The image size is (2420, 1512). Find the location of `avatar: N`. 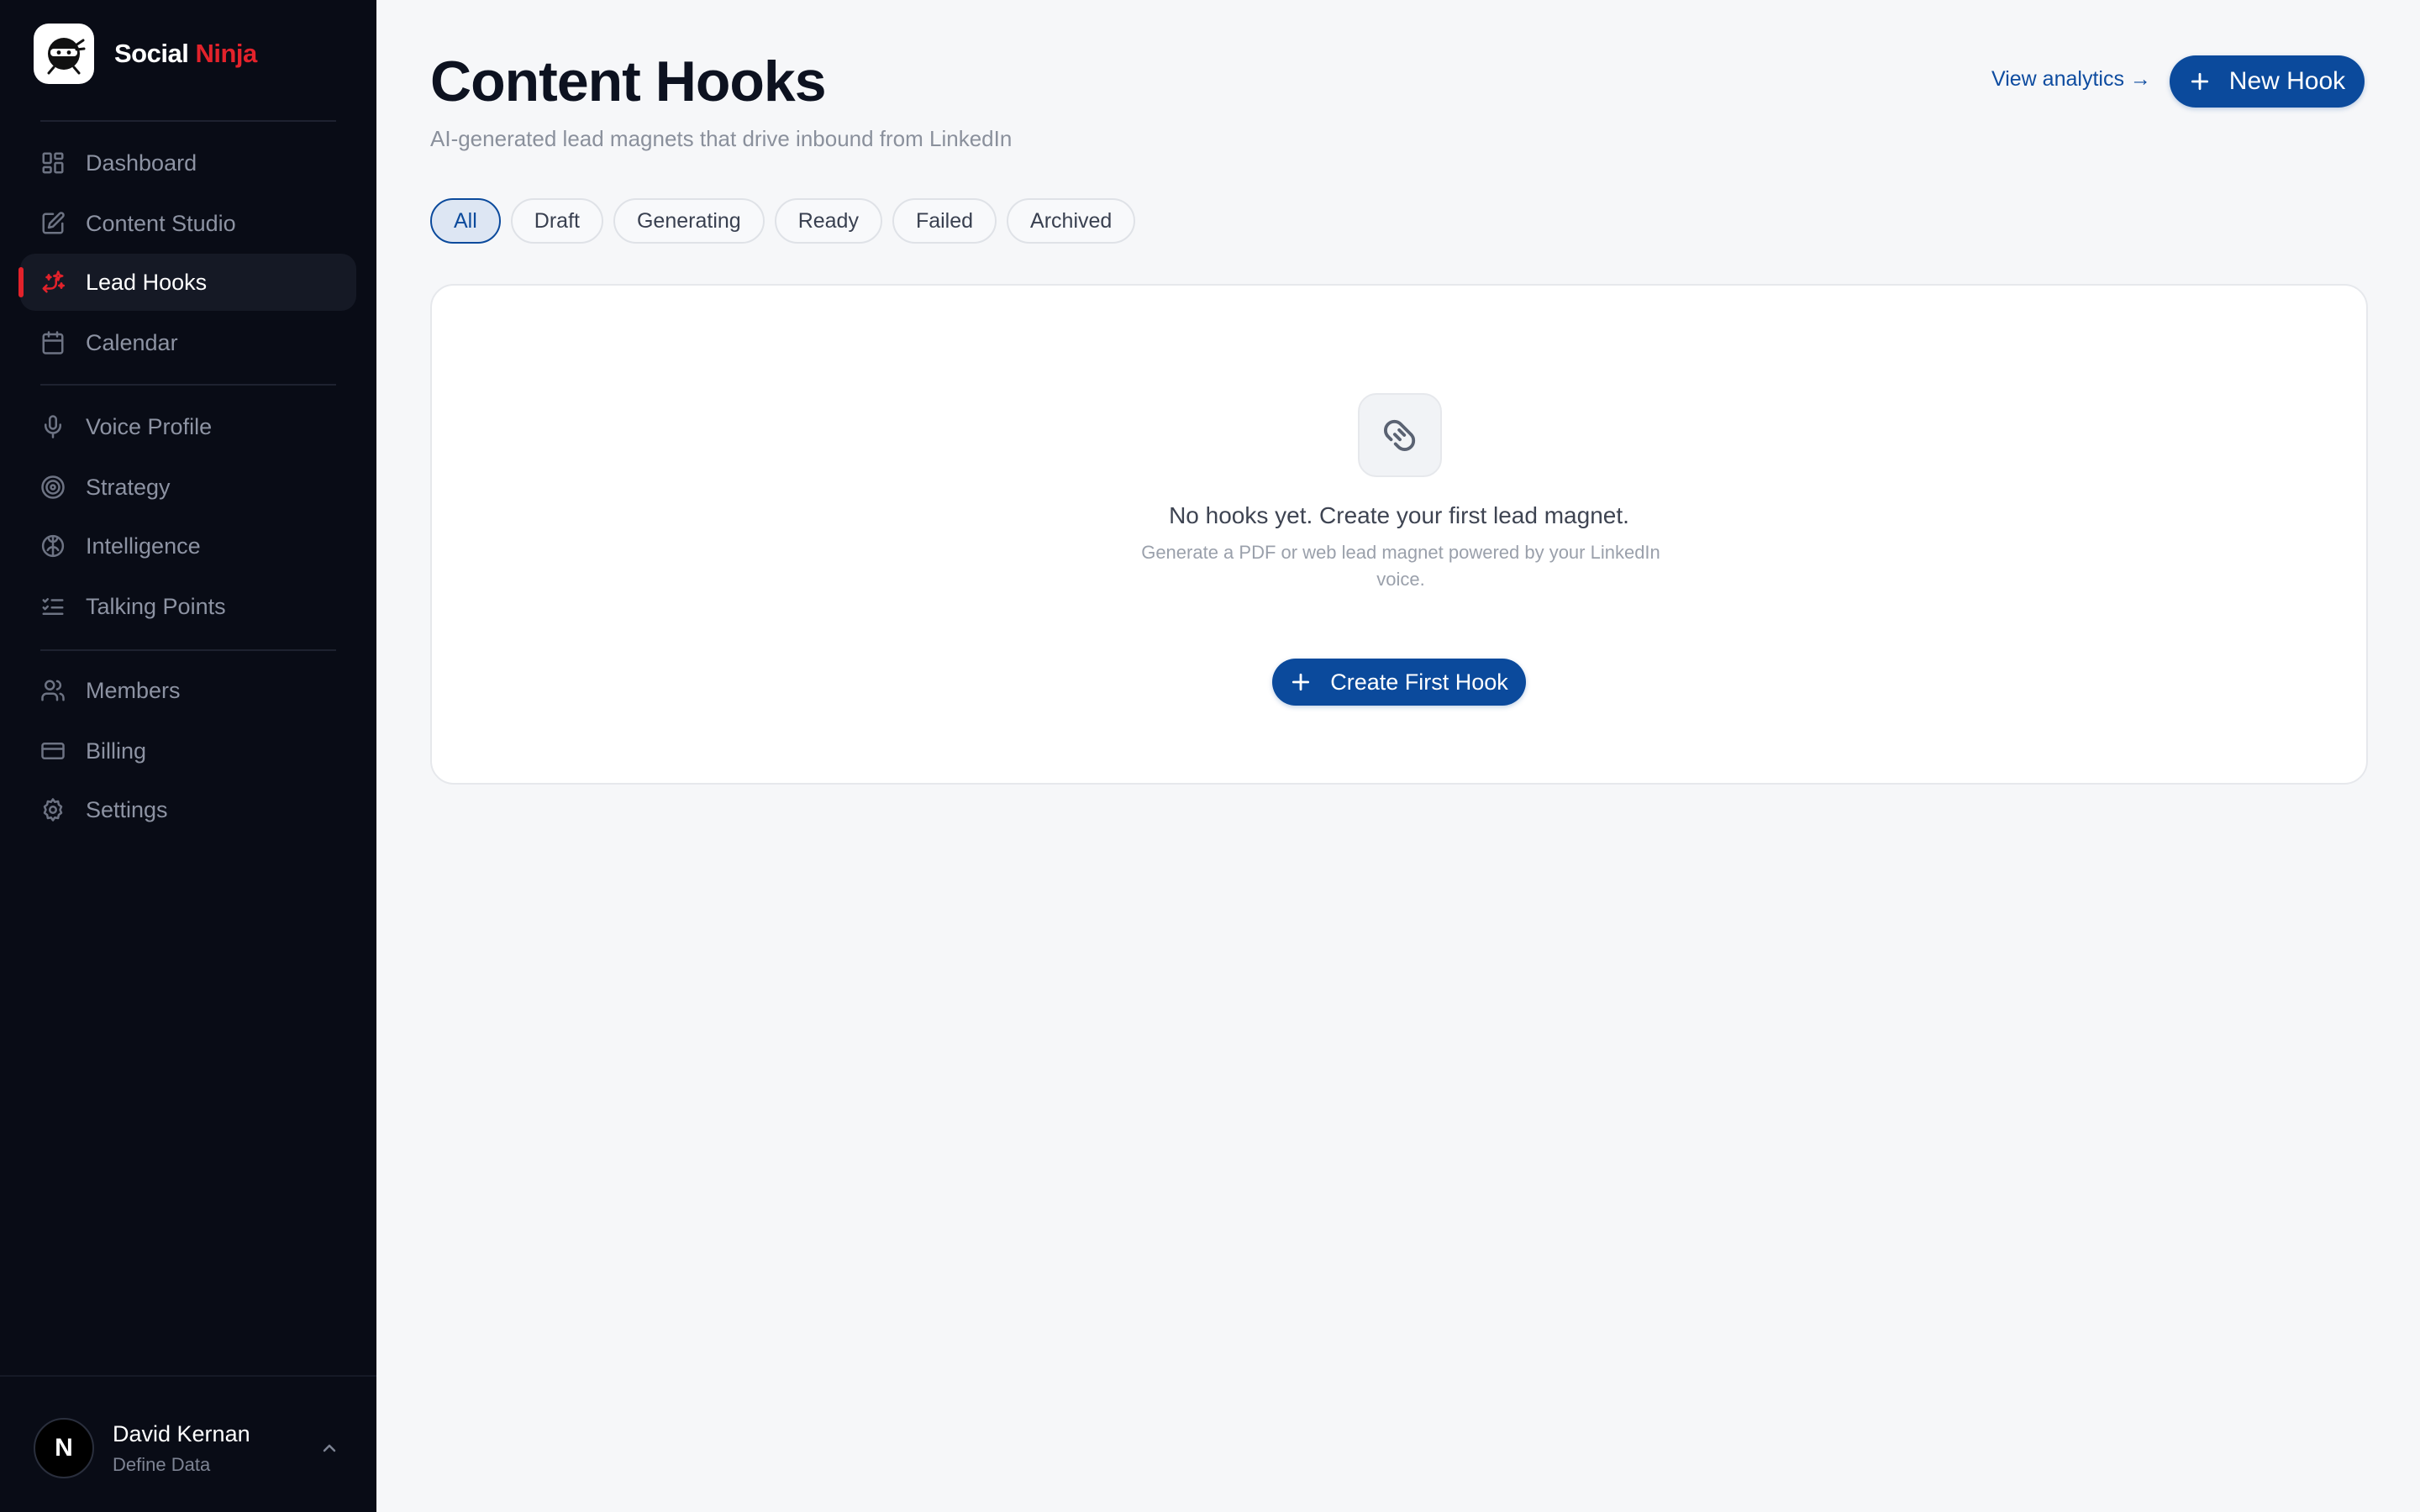

avatar: N is located at coordinates (64, 1448).